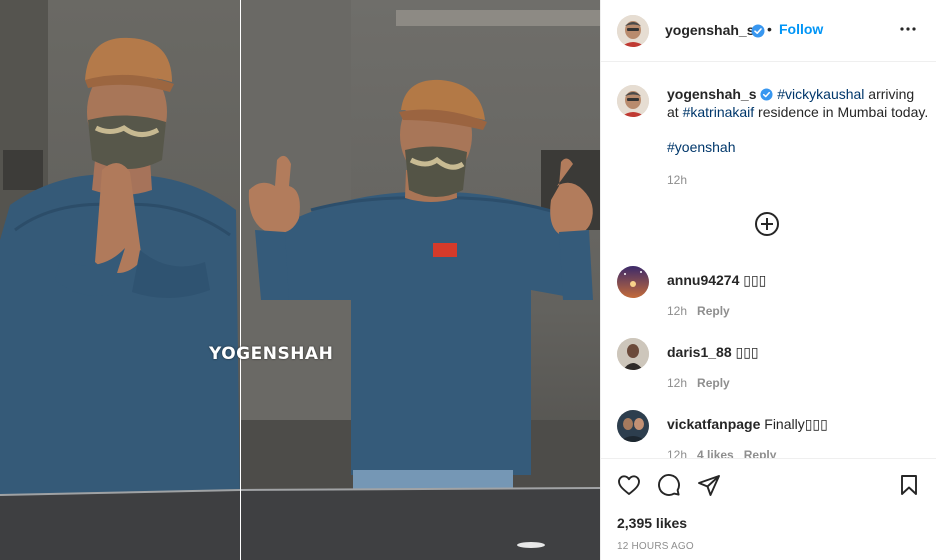 The width and height of the screenshot is (936, 560). Describe the element at coordinates (669, 485) in the screenshot. I see `comment-bubble-icon` at that location.